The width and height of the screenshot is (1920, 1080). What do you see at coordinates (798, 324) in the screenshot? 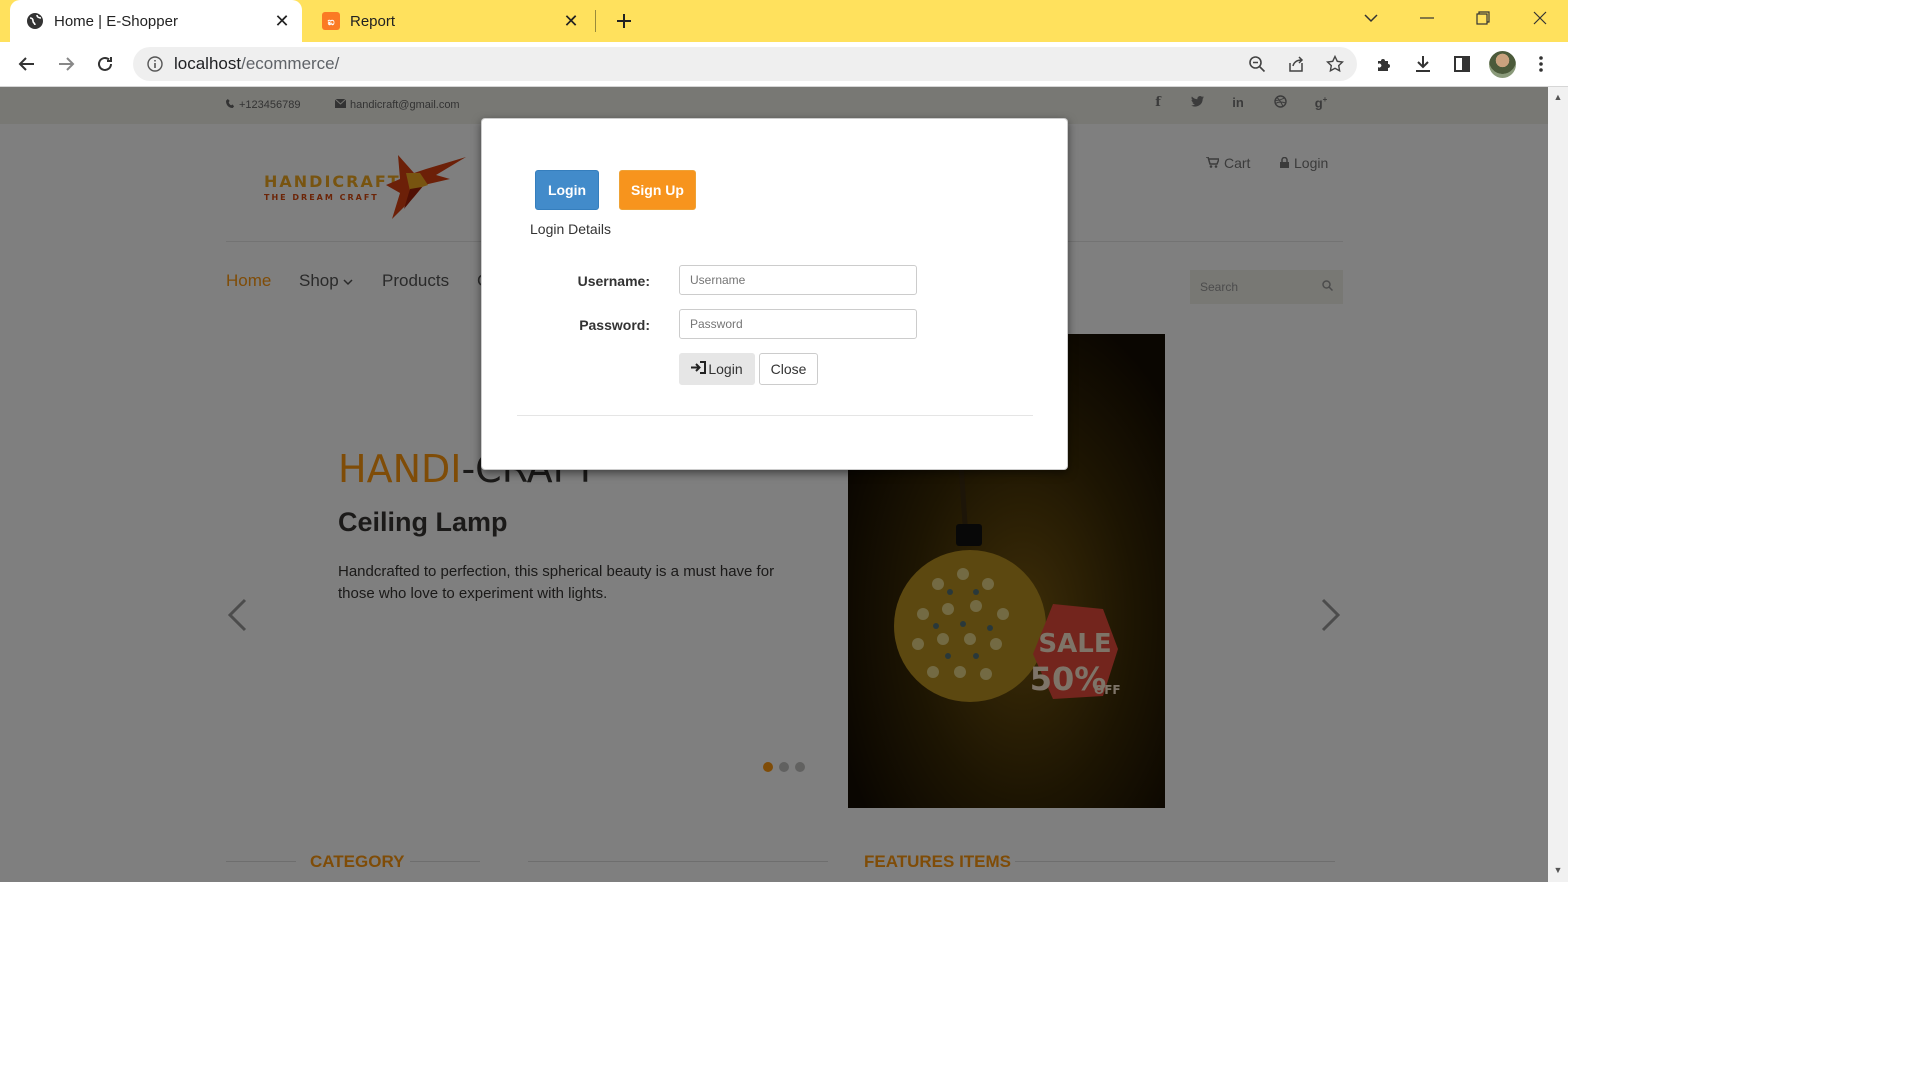
I see `password-input` at bounding box center [798, 324].